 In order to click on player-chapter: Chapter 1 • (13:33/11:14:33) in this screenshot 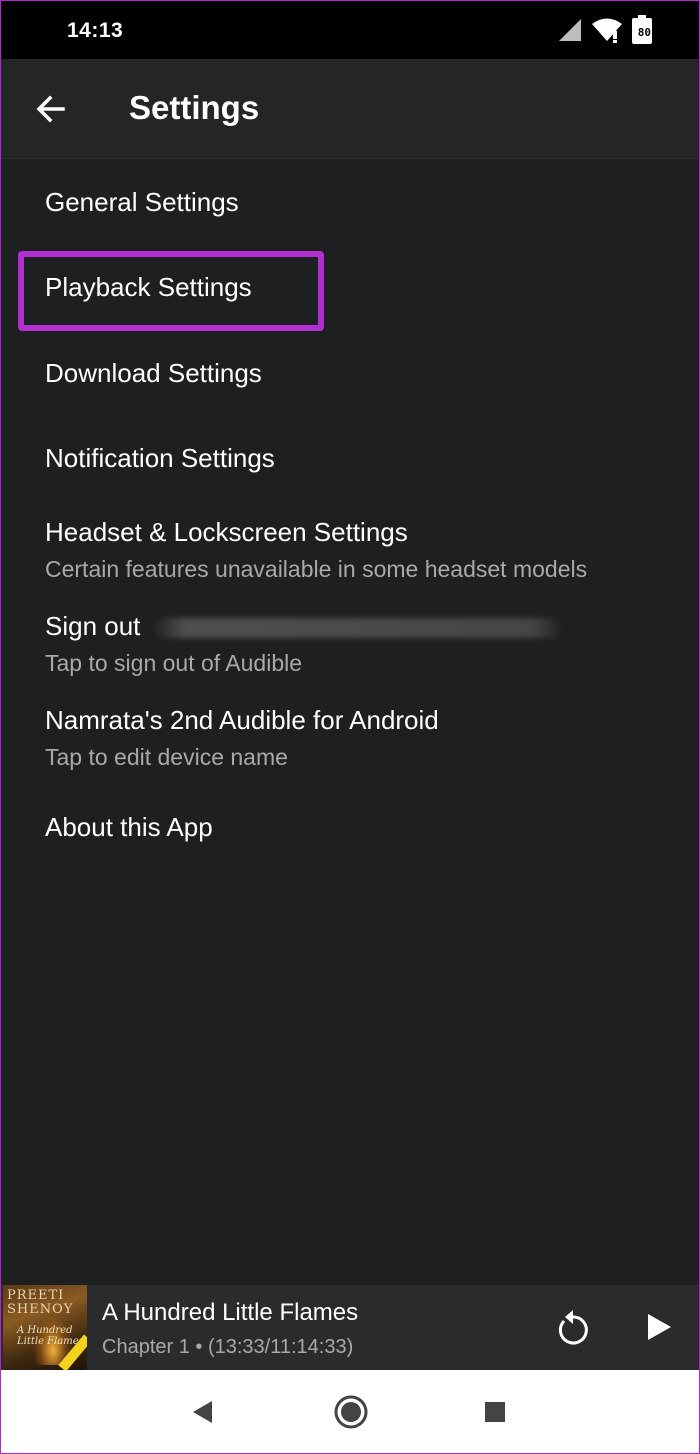, I will do `click(228, 1347)`.